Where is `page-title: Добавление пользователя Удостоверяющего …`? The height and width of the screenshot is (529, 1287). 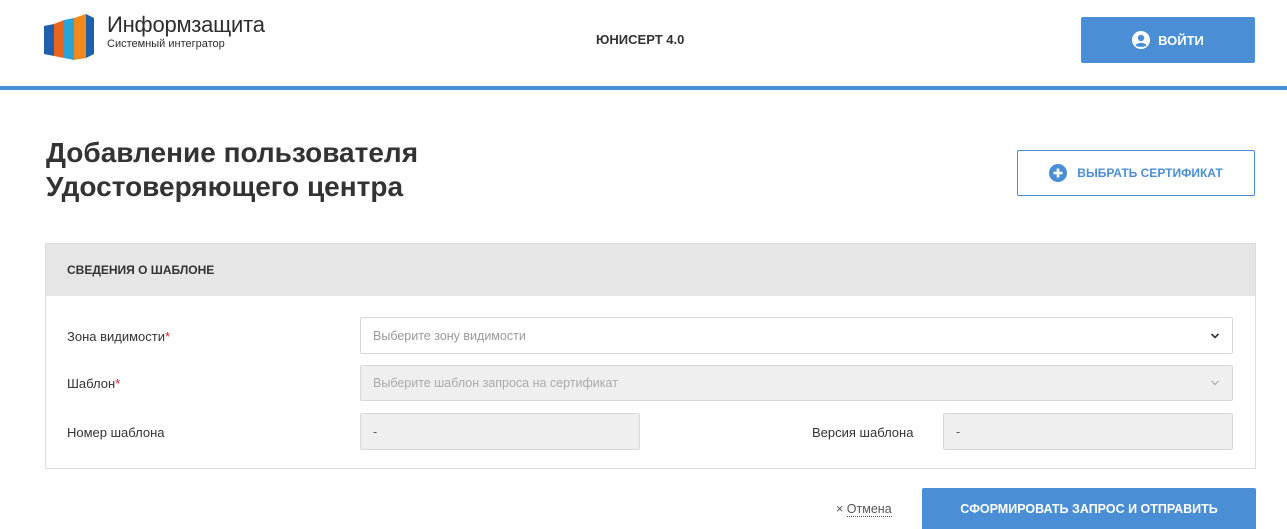 page-title: Добавление пользователя Удостоверяющего … is located at coordinates (232, 170).